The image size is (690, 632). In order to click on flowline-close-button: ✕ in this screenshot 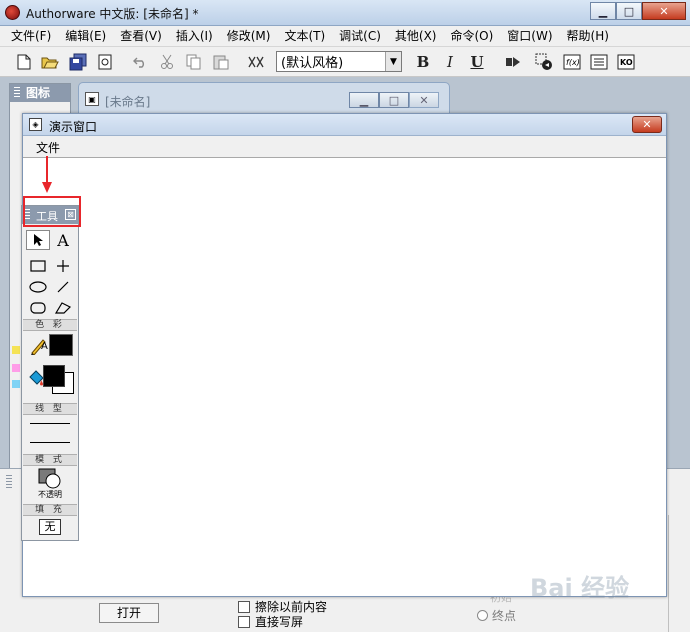, I will do `click(424, 100)`.